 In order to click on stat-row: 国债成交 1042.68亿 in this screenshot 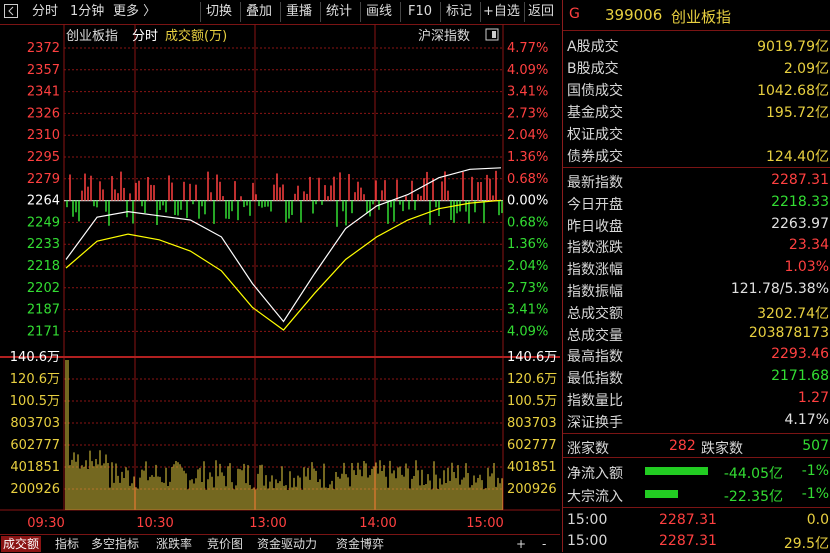, I will do `click(696, 88)`.